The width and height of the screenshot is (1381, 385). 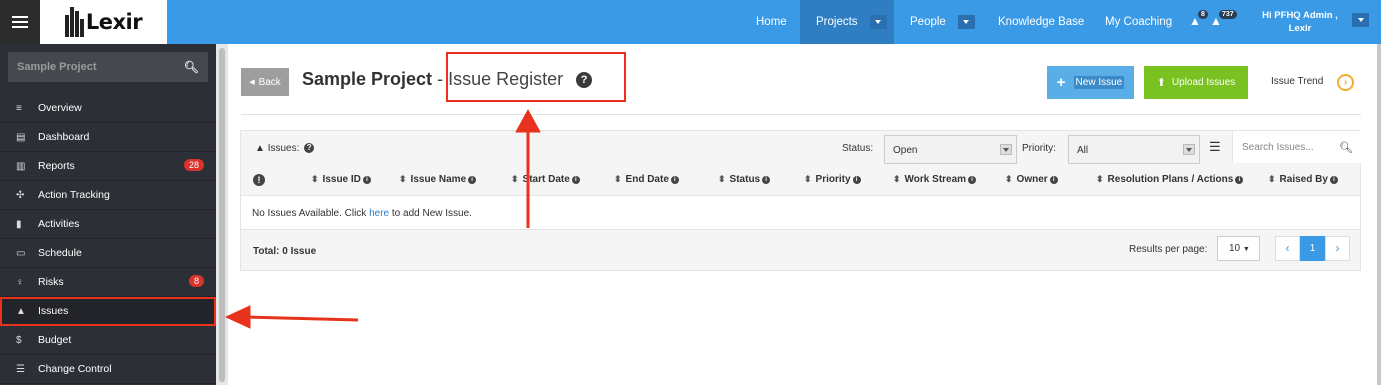 I want to click on issues-heading: ▲ Issues: ?, so click(x=285, y=148).